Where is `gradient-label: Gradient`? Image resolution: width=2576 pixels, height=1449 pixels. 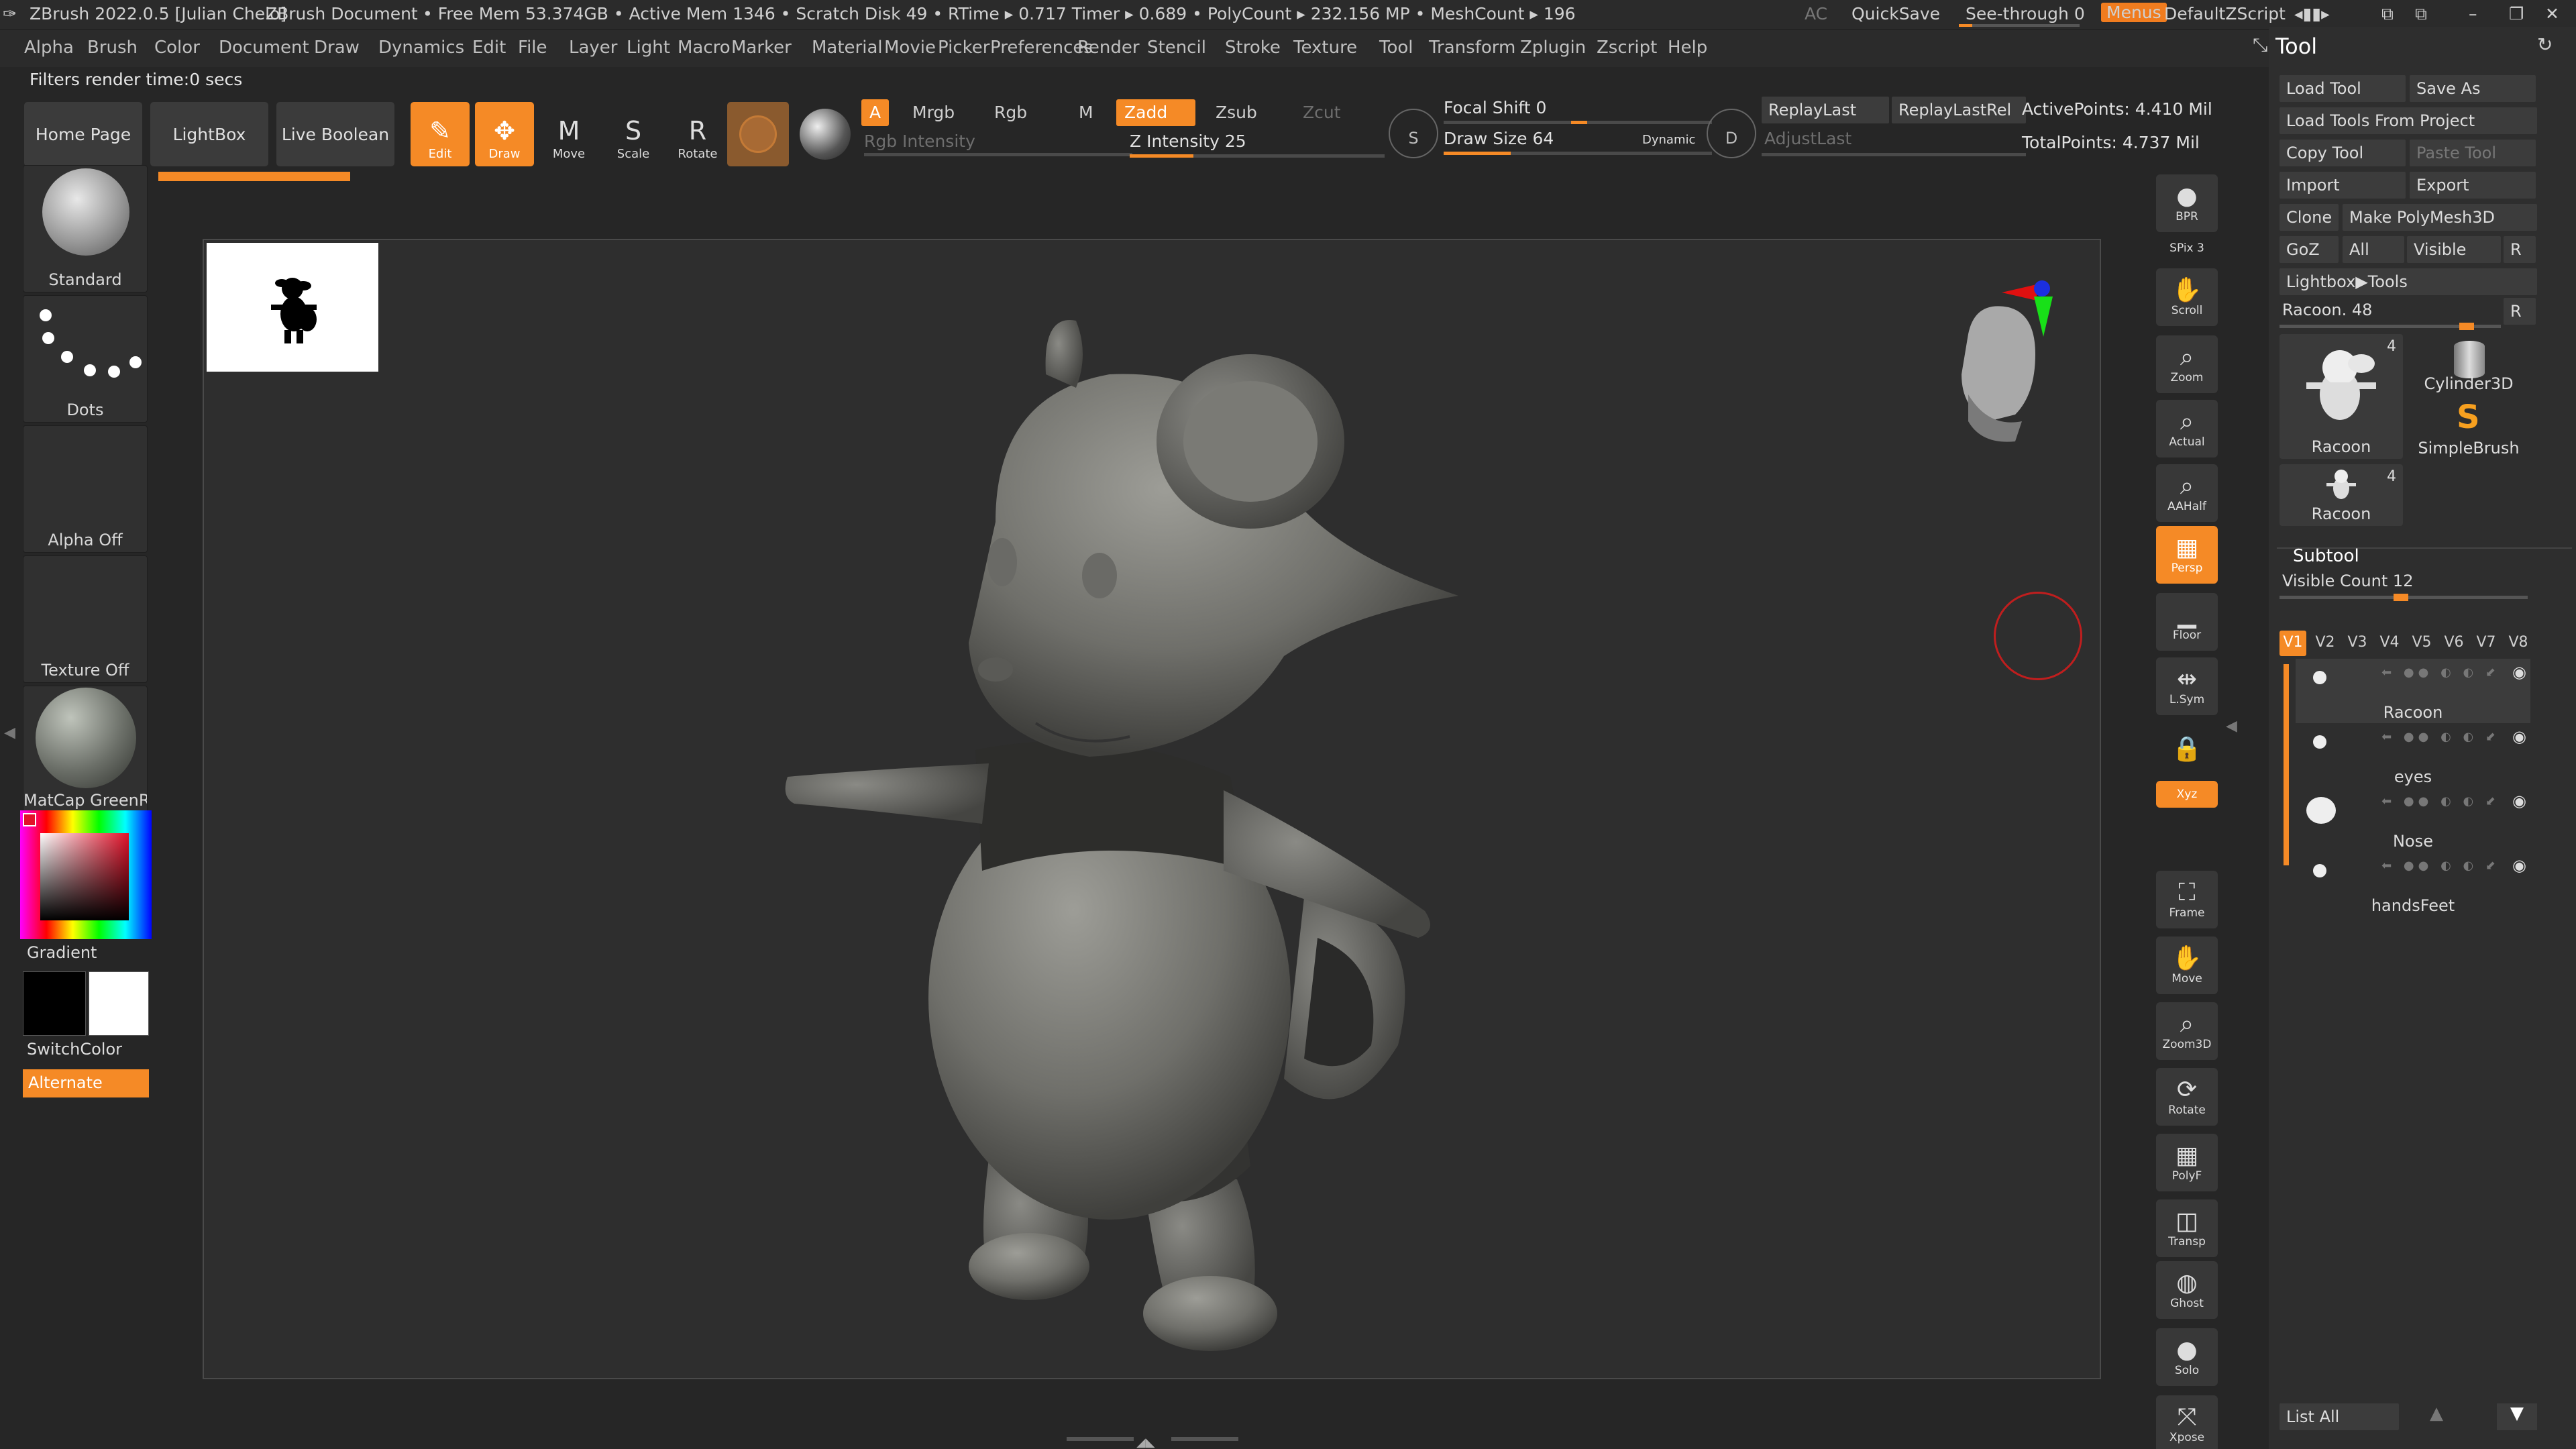 gradient-label: Gradient is located at coordinates (62, 952).